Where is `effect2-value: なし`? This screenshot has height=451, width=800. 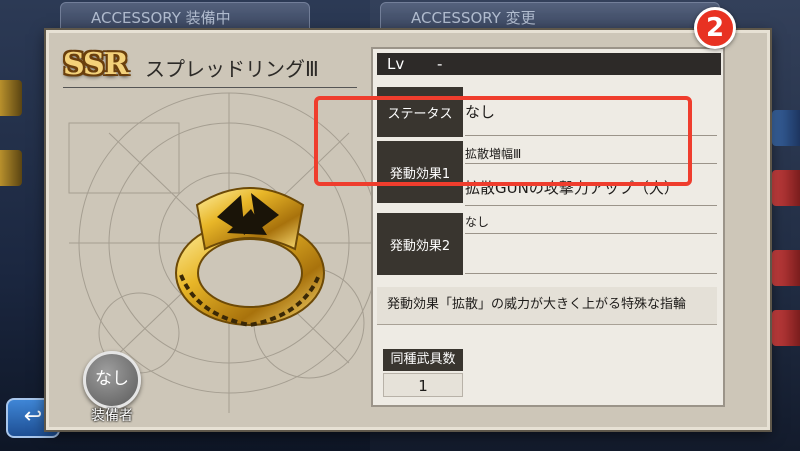 effect2-value: なし is located at coordinates (477, 222).